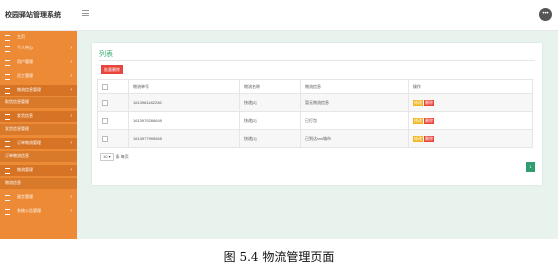  What do you see at coordinates (7, 117) in the screenshot?
I see `shipping-icon` at bounding box center [7, 117].